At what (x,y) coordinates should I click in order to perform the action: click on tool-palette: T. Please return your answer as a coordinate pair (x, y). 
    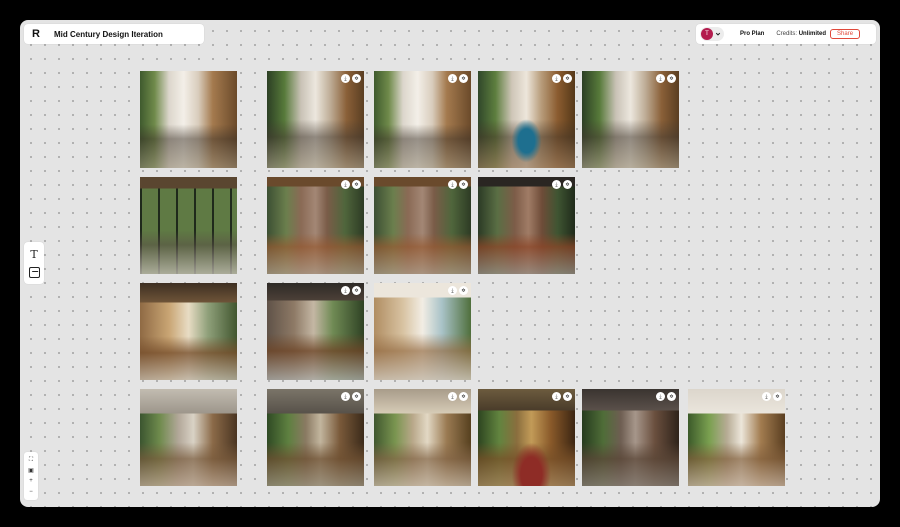
    Looking at the image, I should click on (34, 263).